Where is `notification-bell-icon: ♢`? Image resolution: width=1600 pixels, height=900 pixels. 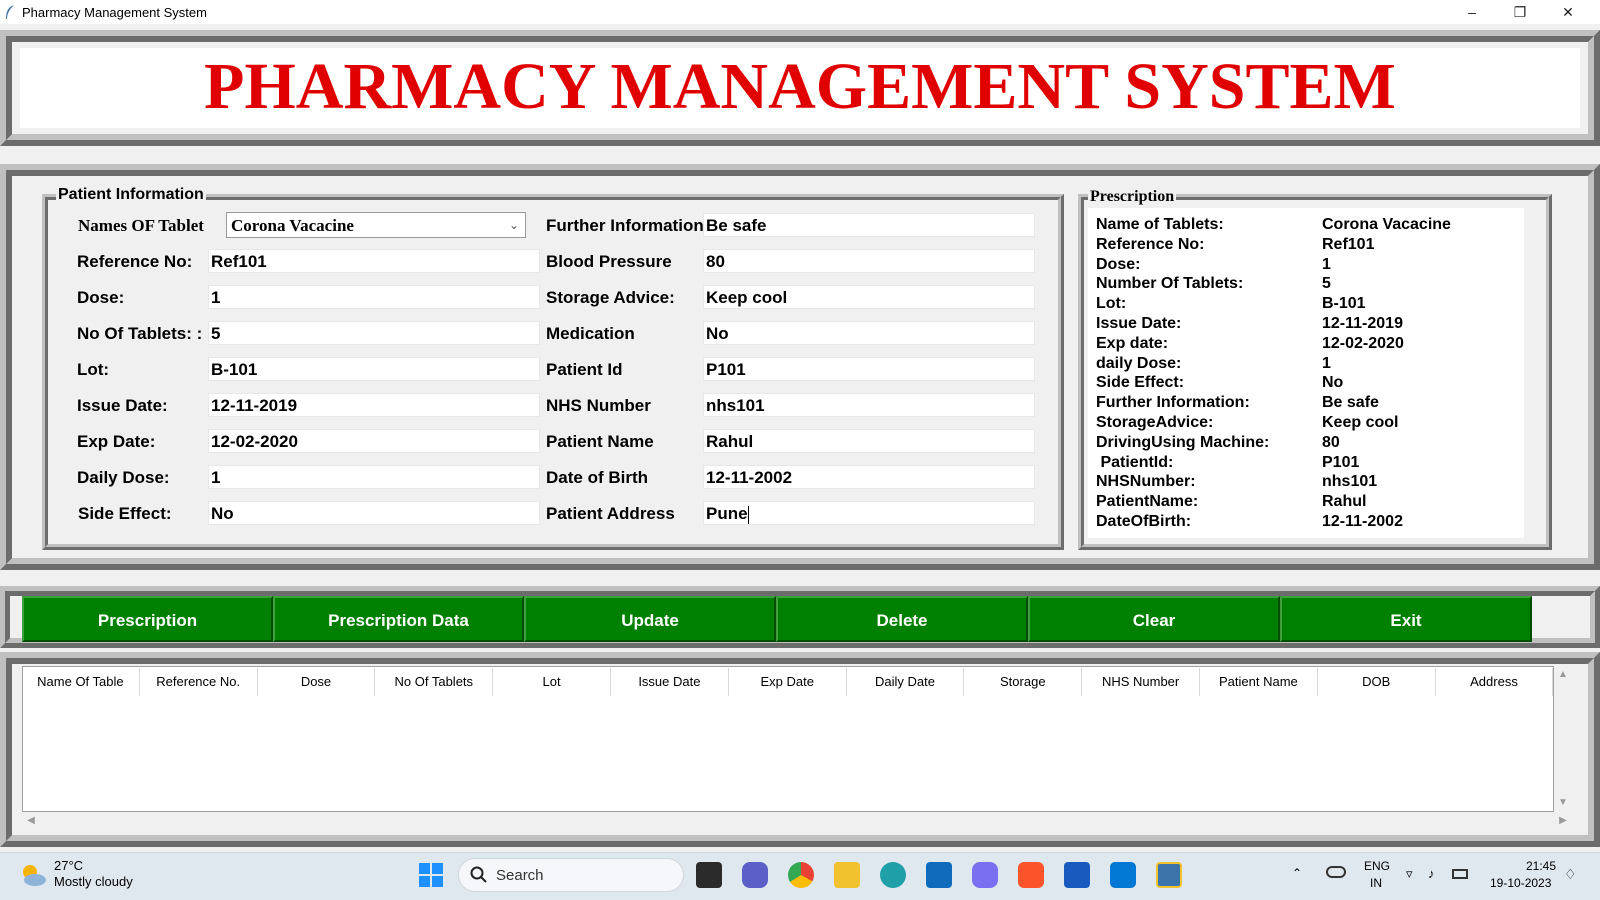
notification-bell-icon: ♢ is located at coordinates (1570, 874).